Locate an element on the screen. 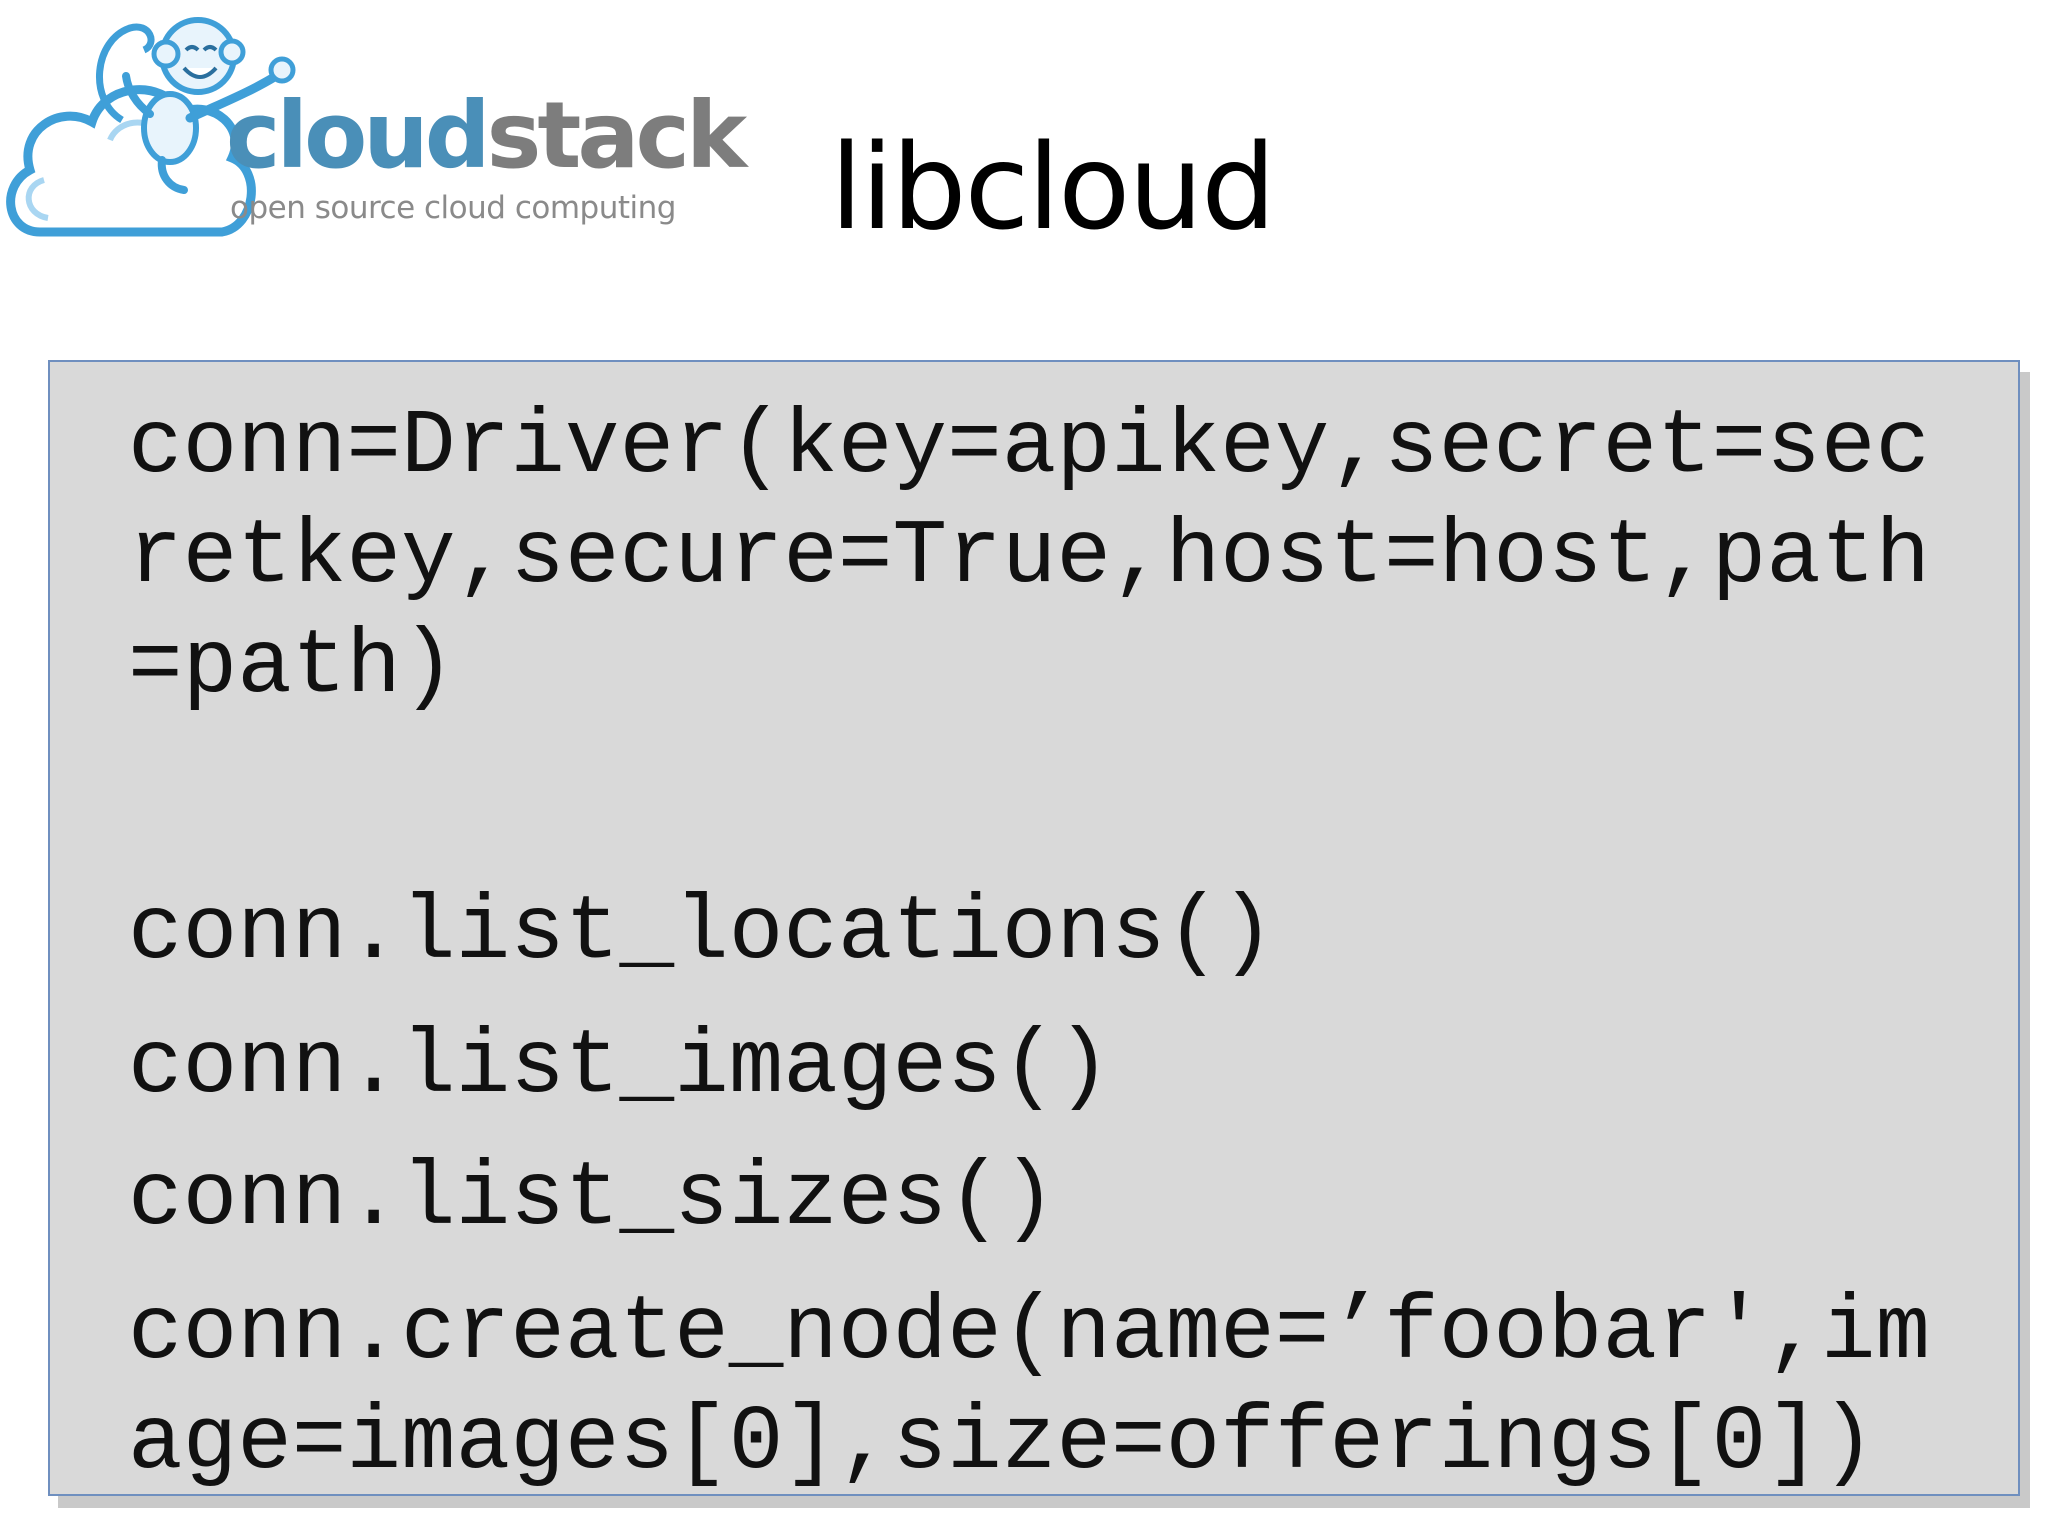  cloudstack-logo: cloudstack open source cloud computing is located at coordinates (373, 130).